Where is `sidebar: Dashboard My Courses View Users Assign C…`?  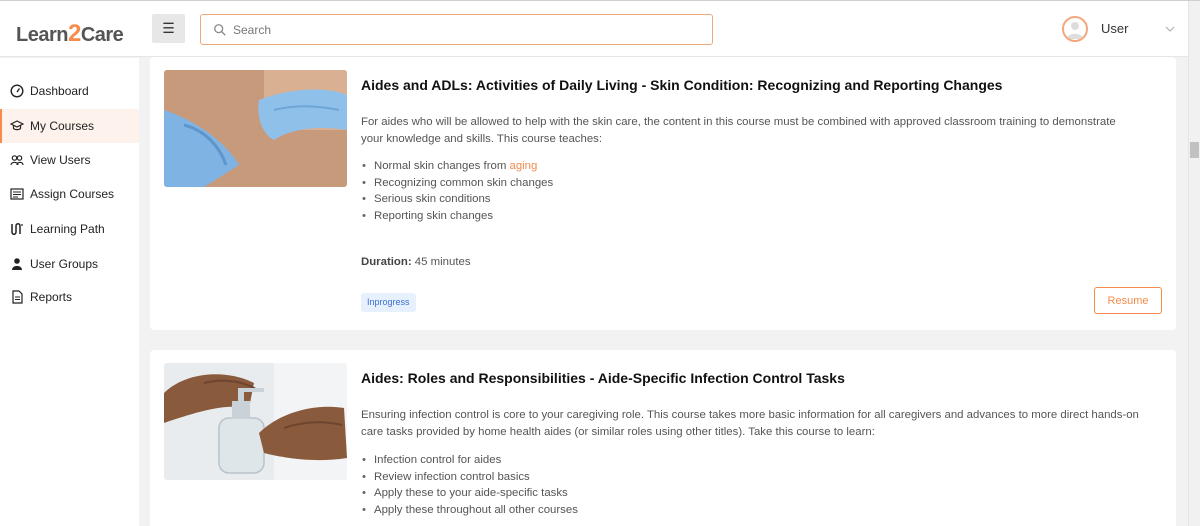
sidebar: Dashboard My Courses View Users Assign C… is located at coordinates (69, 292).